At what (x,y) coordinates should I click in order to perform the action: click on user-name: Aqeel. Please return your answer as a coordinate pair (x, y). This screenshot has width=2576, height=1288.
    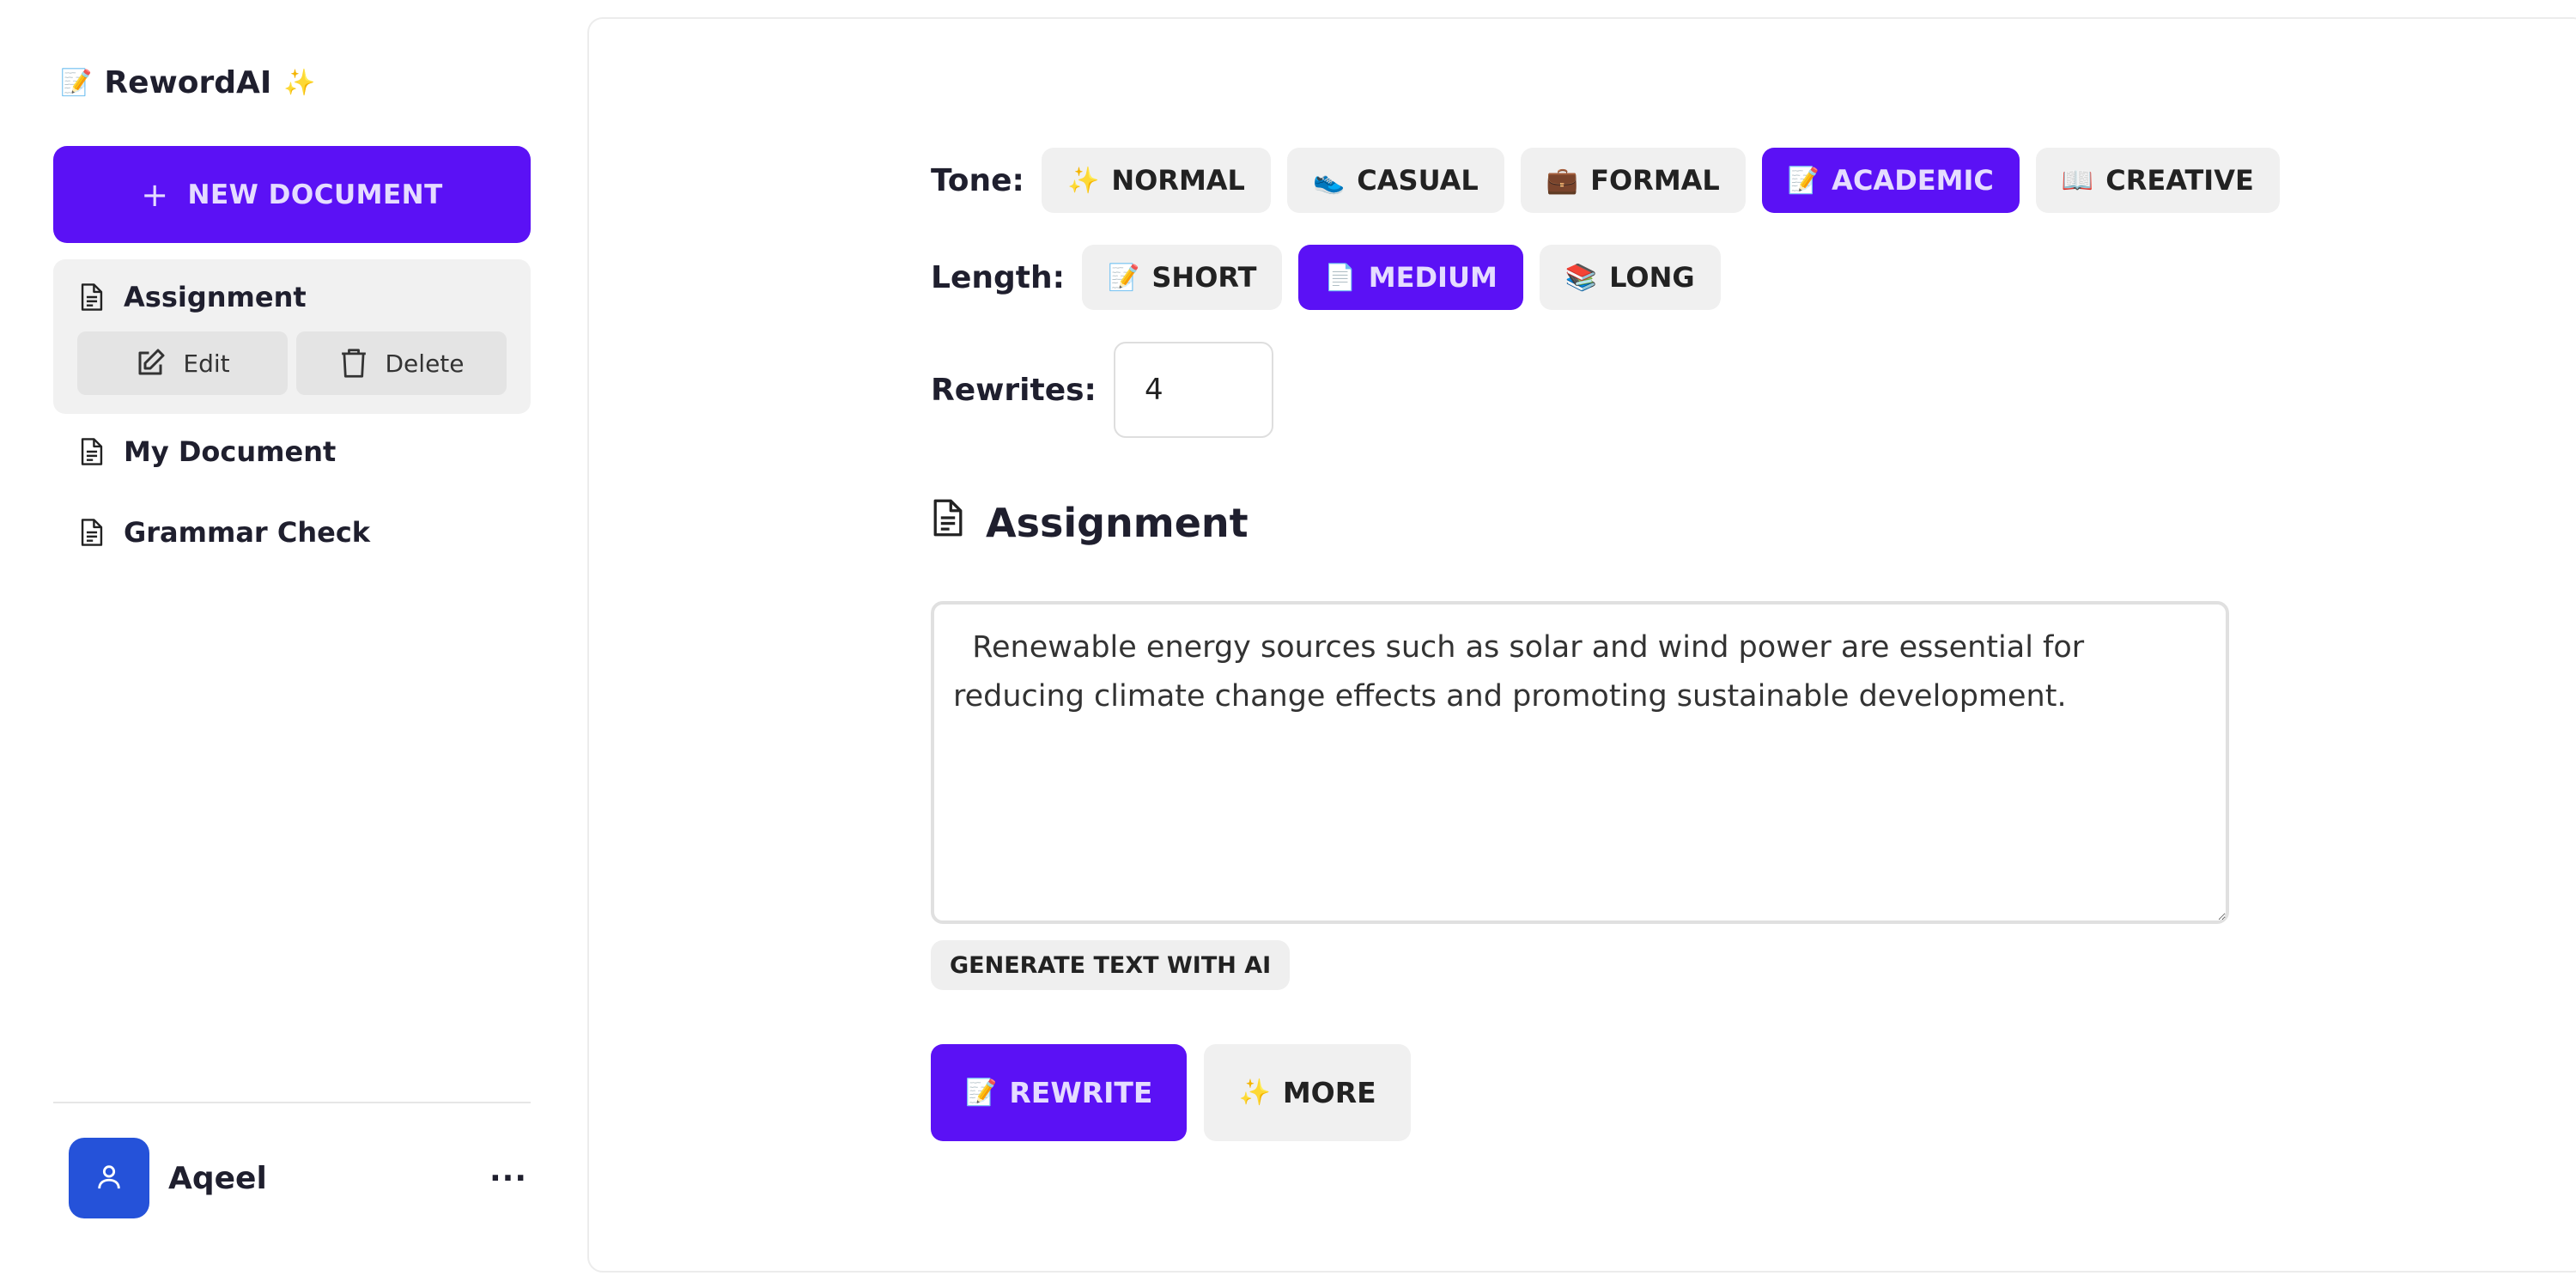
    Looking at the image, I should click on (218, 1178).